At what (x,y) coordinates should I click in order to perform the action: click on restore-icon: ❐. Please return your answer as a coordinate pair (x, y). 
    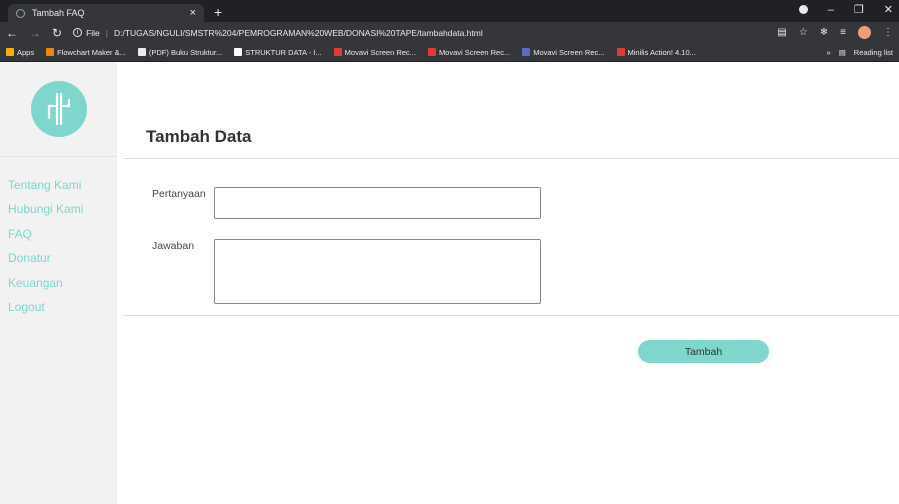
    Looking at the image, I should click on (859, 9).